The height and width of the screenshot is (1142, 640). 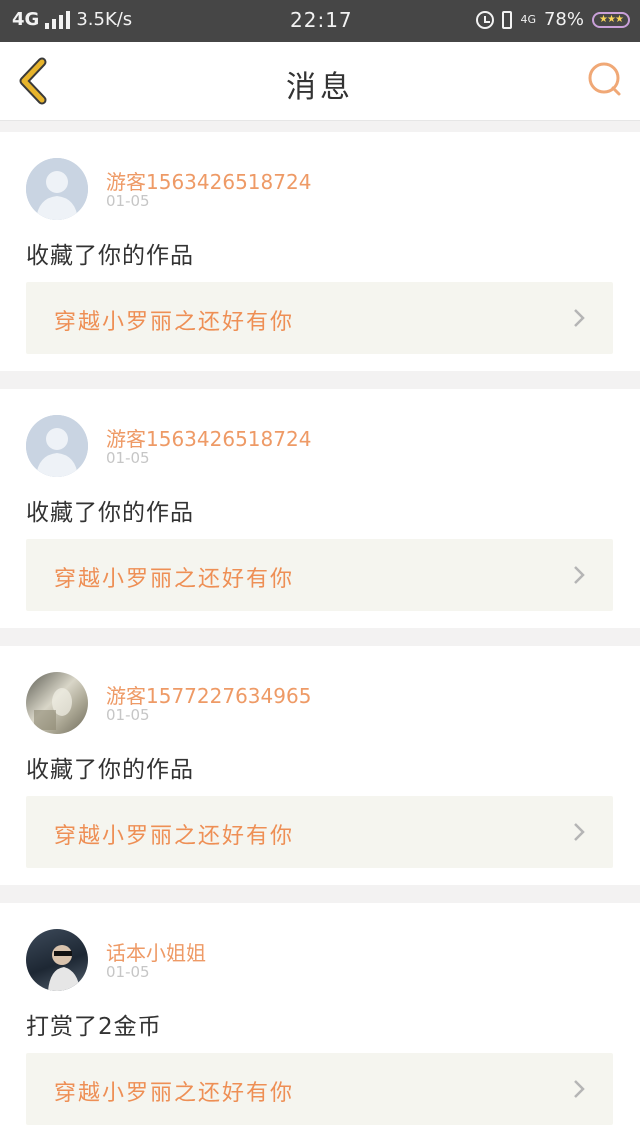 I want to click on user-name: 话本小姐姐, so click(x=156, y=951).